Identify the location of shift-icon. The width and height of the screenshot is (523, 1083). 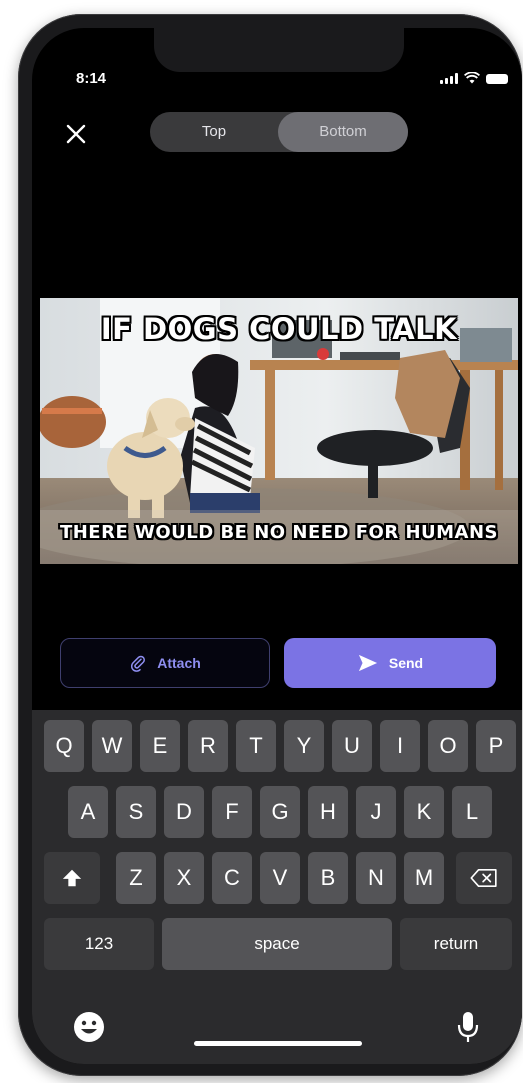
(72, 878).